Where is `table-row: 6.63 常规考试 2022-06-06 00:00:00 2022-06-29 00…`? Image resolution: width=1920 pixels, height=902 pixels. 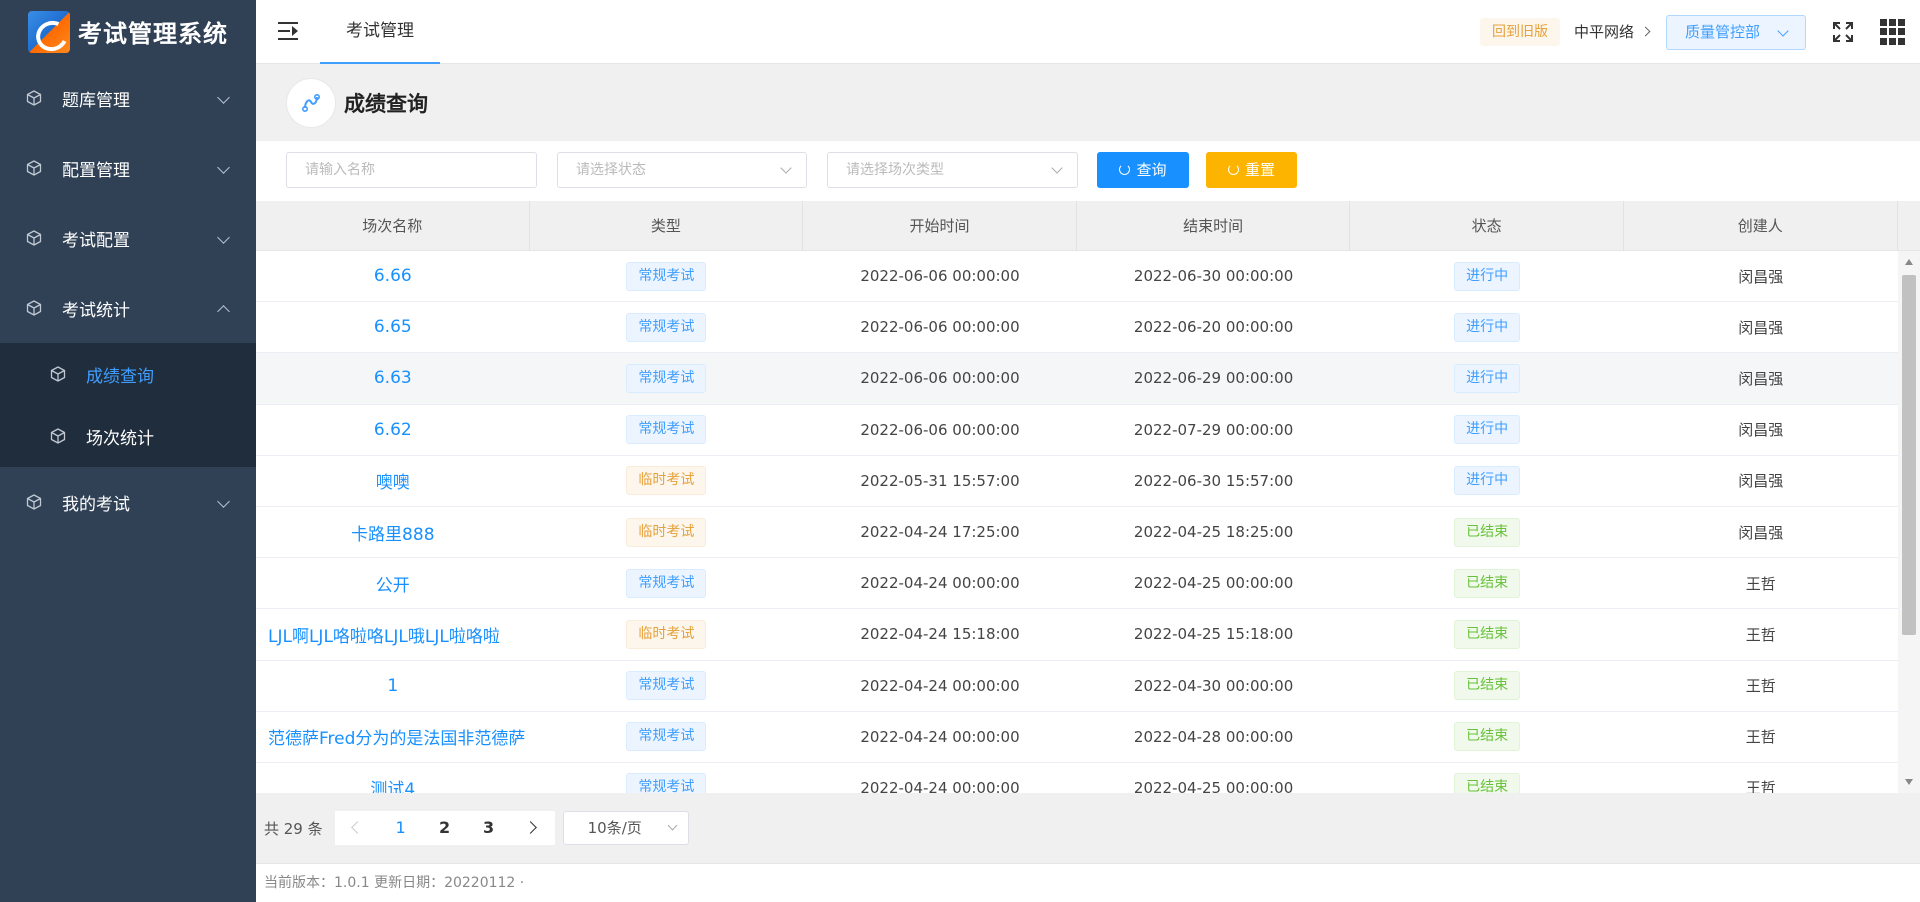 table-row: 6.63 常规考试 2022-06-06 00:00:00 2022-06-29 00… is located at coordinates (1077, 379).